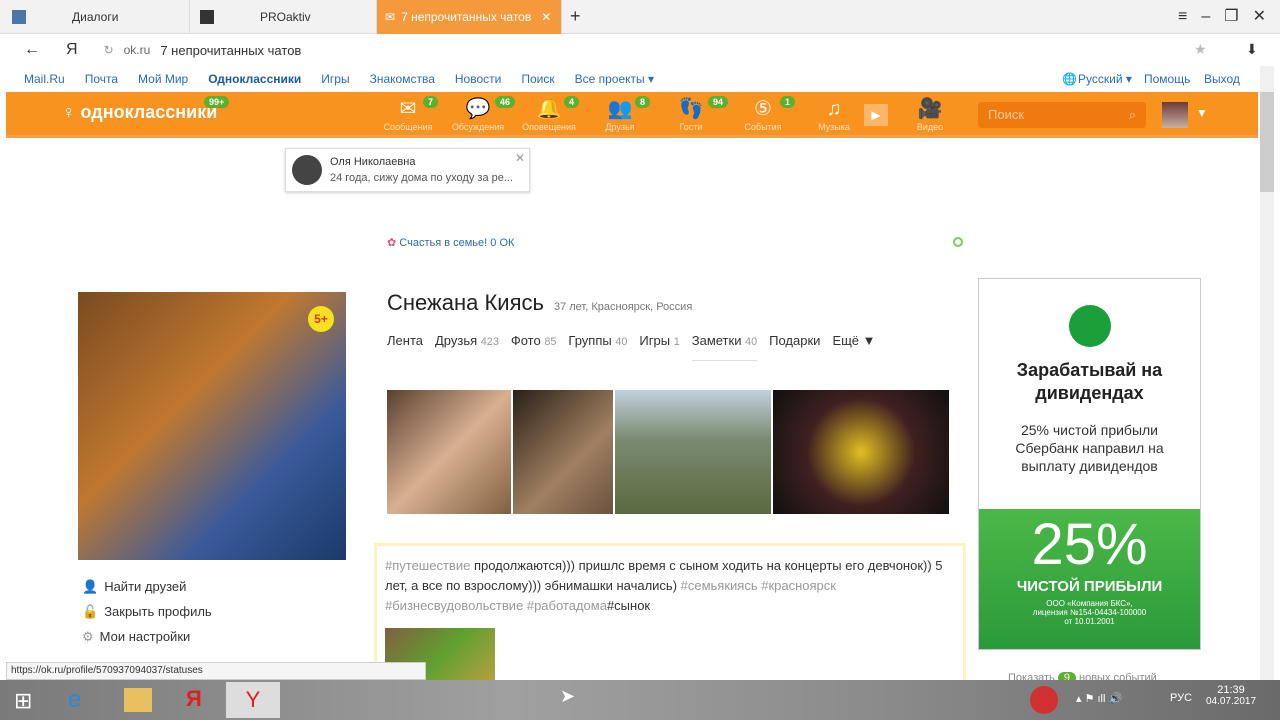  I want to click on logo-badge: 99+, so click(217, 102).